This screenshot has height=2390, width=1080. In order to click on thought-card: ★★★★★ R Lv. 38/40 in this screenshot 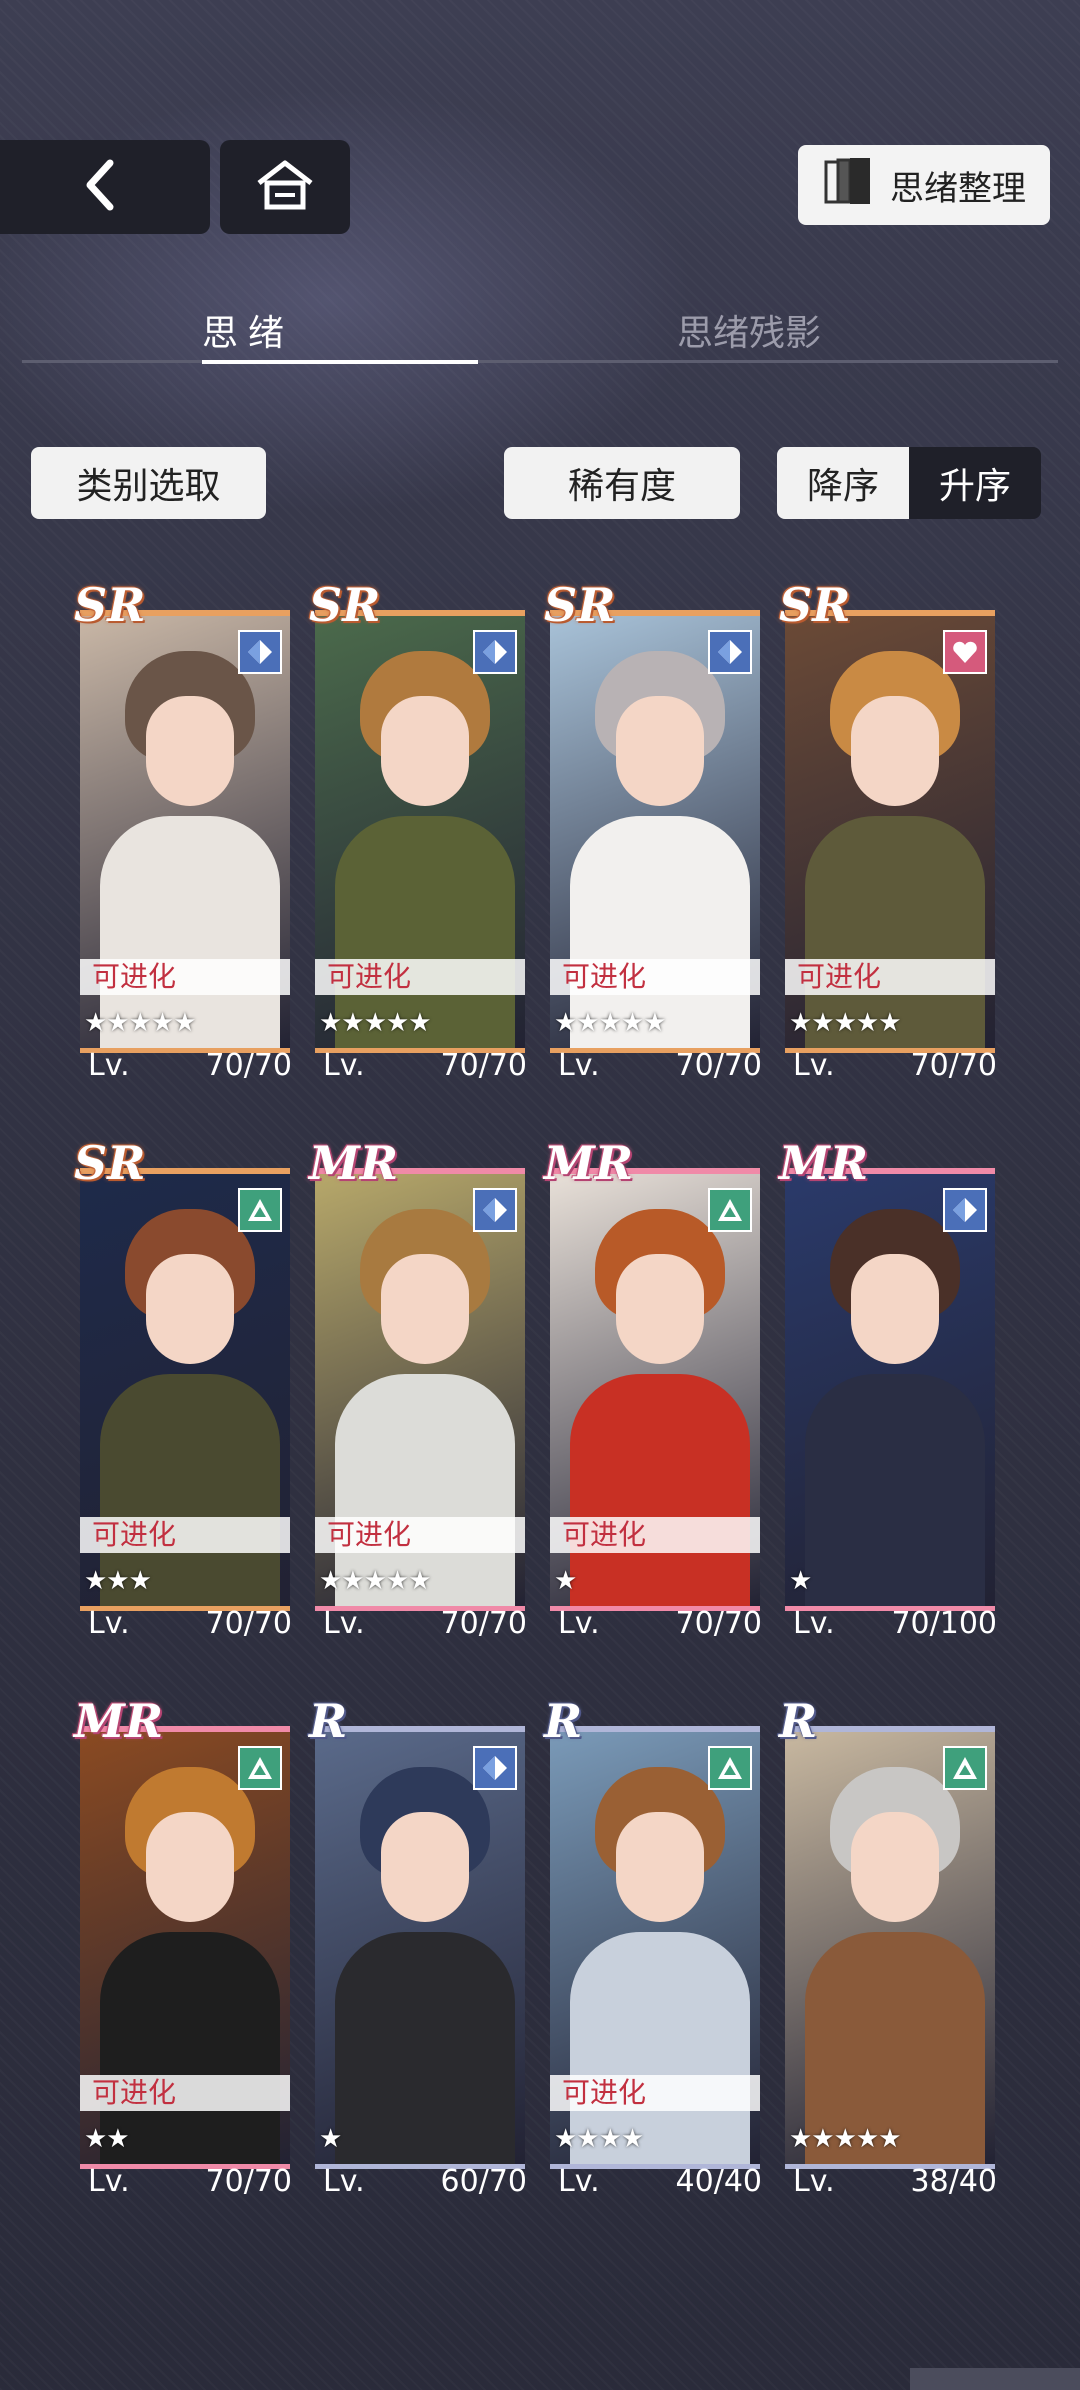, I will do `click(888, 1962)`.